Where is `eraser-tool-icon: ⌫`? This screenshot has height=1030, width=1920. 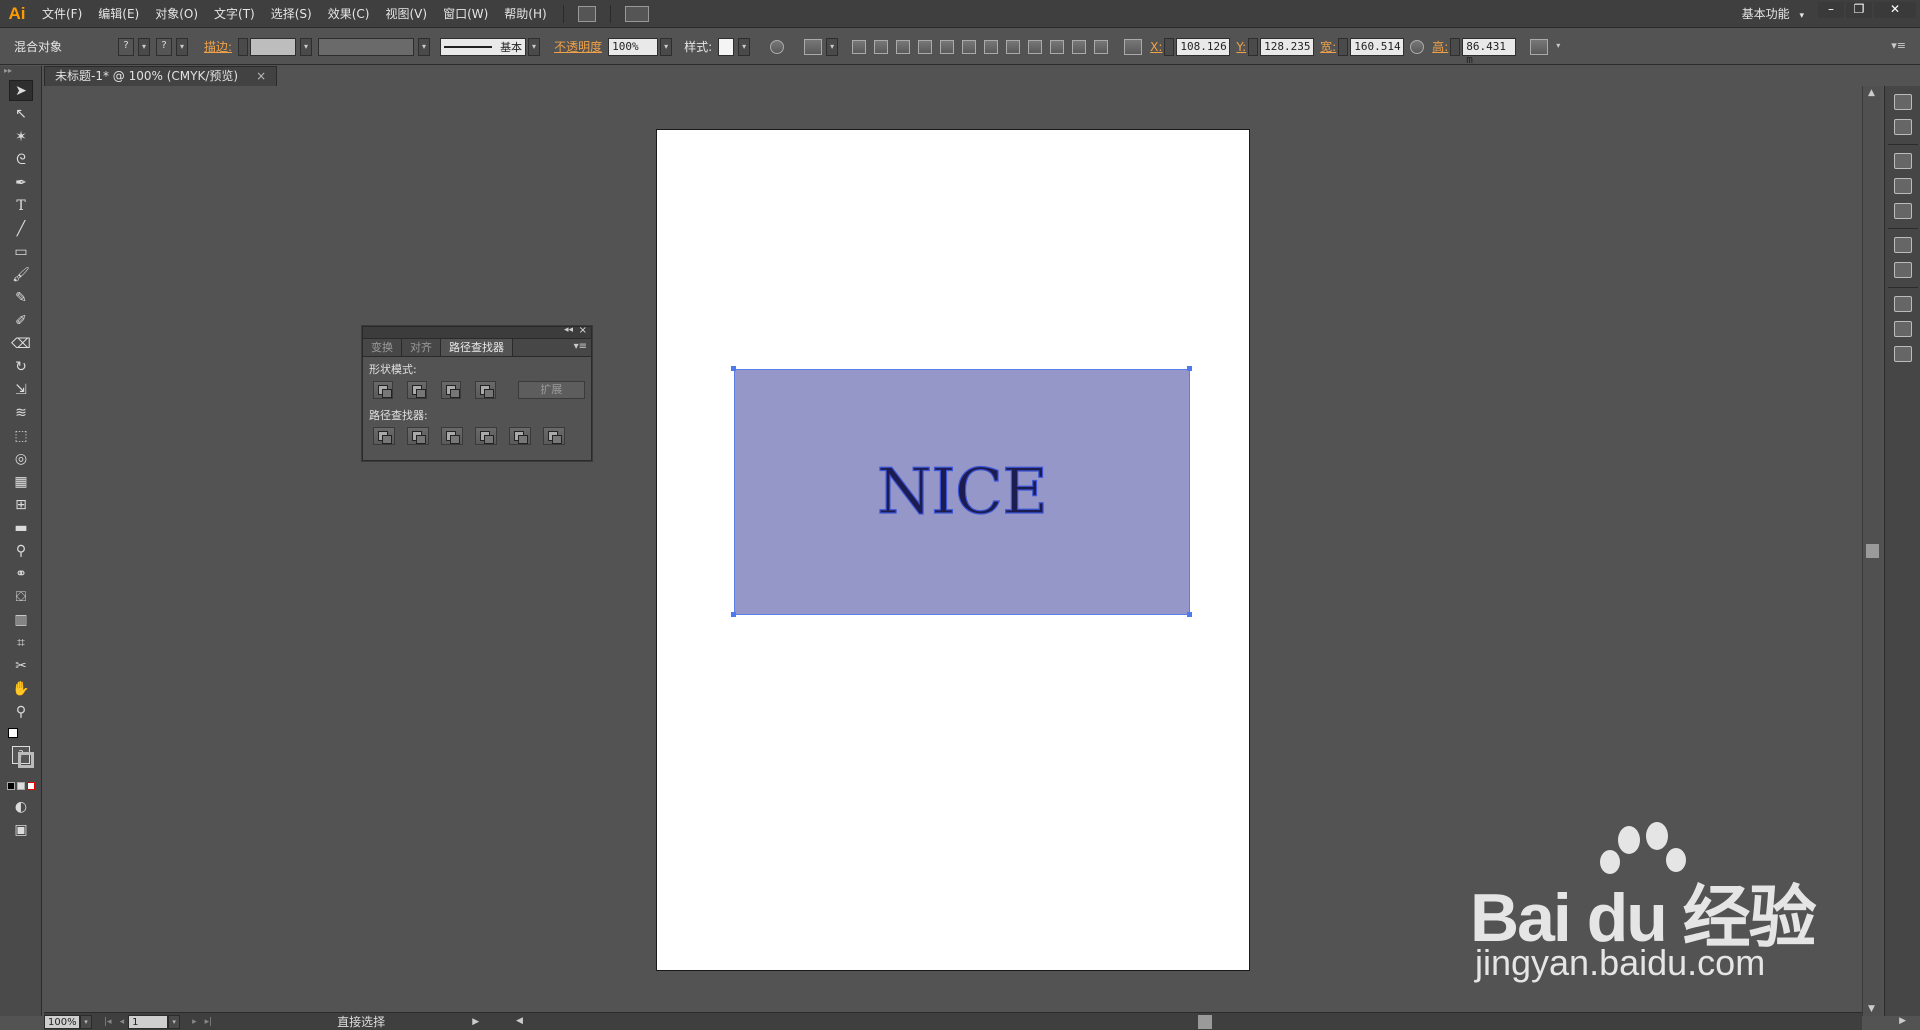
eraser-tool-icon: ⌫ is located at coordinates (21, 343).